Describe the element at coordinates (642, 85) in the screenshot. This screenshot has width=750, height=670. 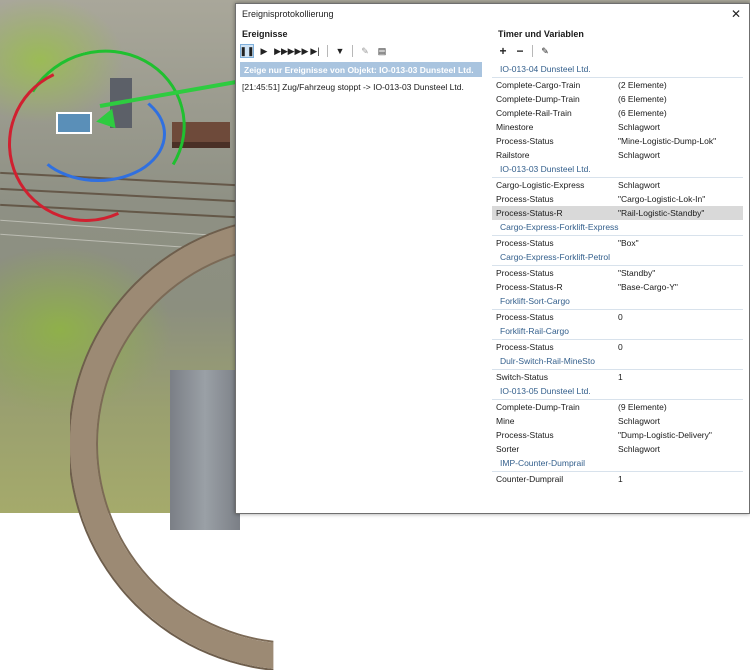
I see `variable-value: (2 Elemente)` at that location.